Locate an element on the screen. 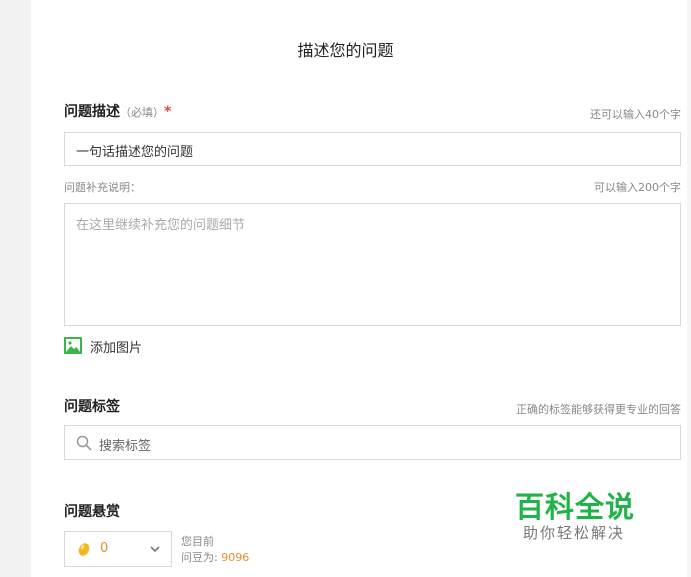 The width and height of the screenshot is (691, 577). reward-select: 0 is located at coordinates (118, 549).